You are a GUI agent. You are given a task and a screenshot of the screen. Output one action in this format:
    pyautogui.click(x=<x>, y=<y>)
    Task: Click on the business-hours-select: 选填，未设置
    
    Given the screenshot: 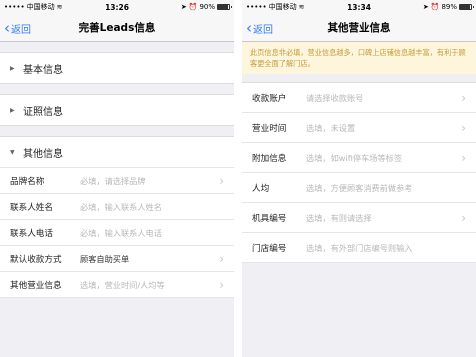 What is the action you would take?
    pyautogui.click(x=391, y=128)
    